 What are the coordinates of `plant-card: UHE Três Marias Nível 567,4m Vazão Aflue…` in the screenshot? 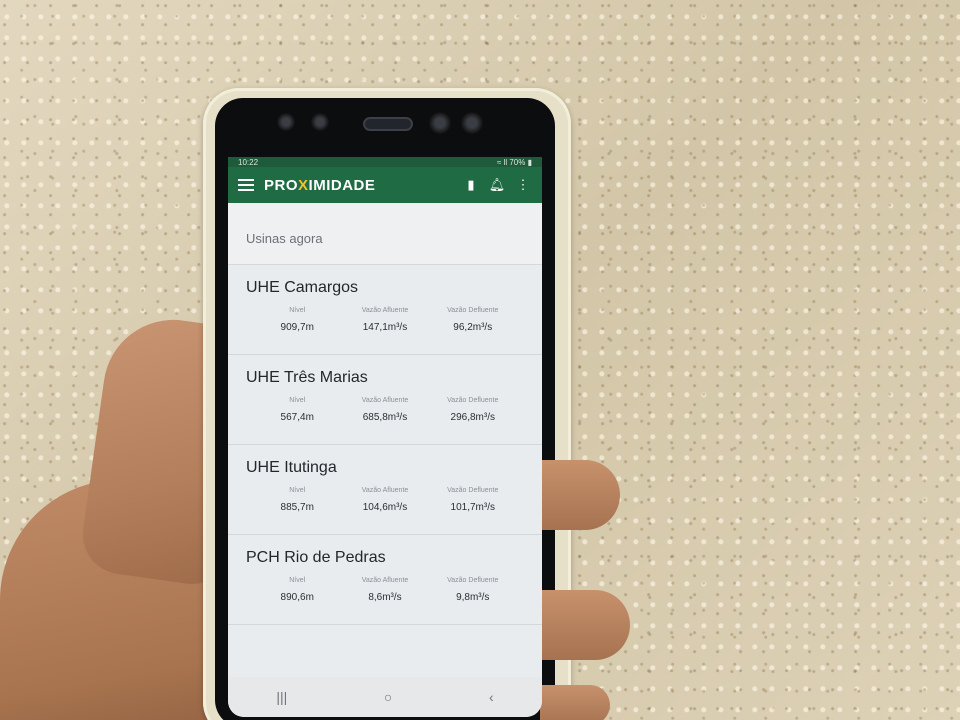 It's located at (385, 400).